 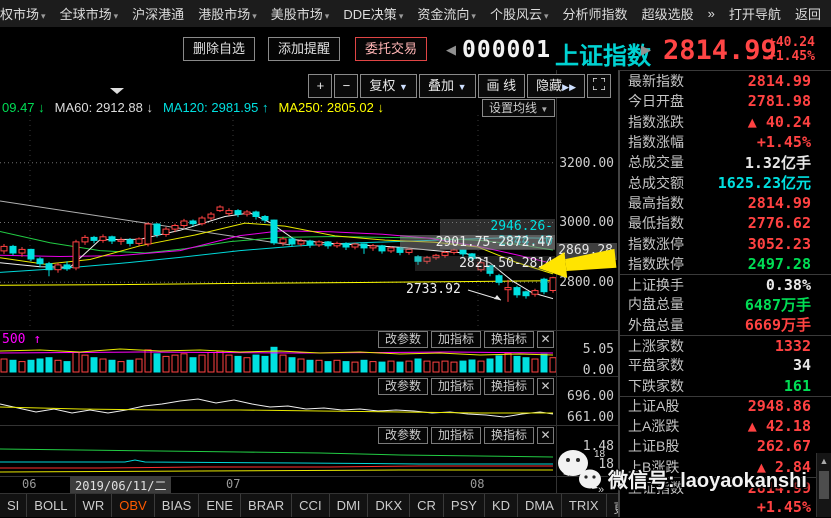 What do you see at coordinates (133, 505) in the screenshot?
I see `tab-OBV: OBV` at bounding box center [133, 505].